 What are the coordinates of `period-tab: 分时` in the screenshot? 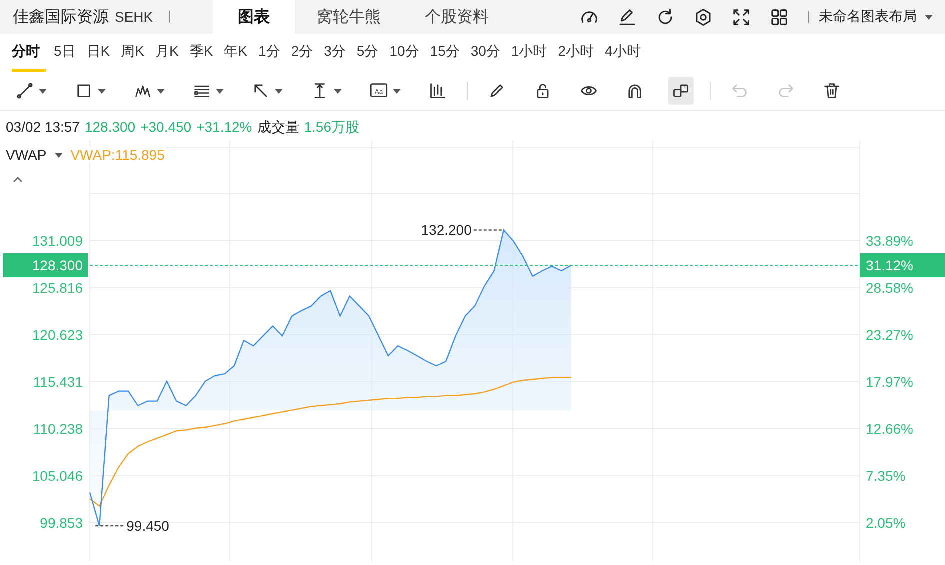 It's located at (29, 53).